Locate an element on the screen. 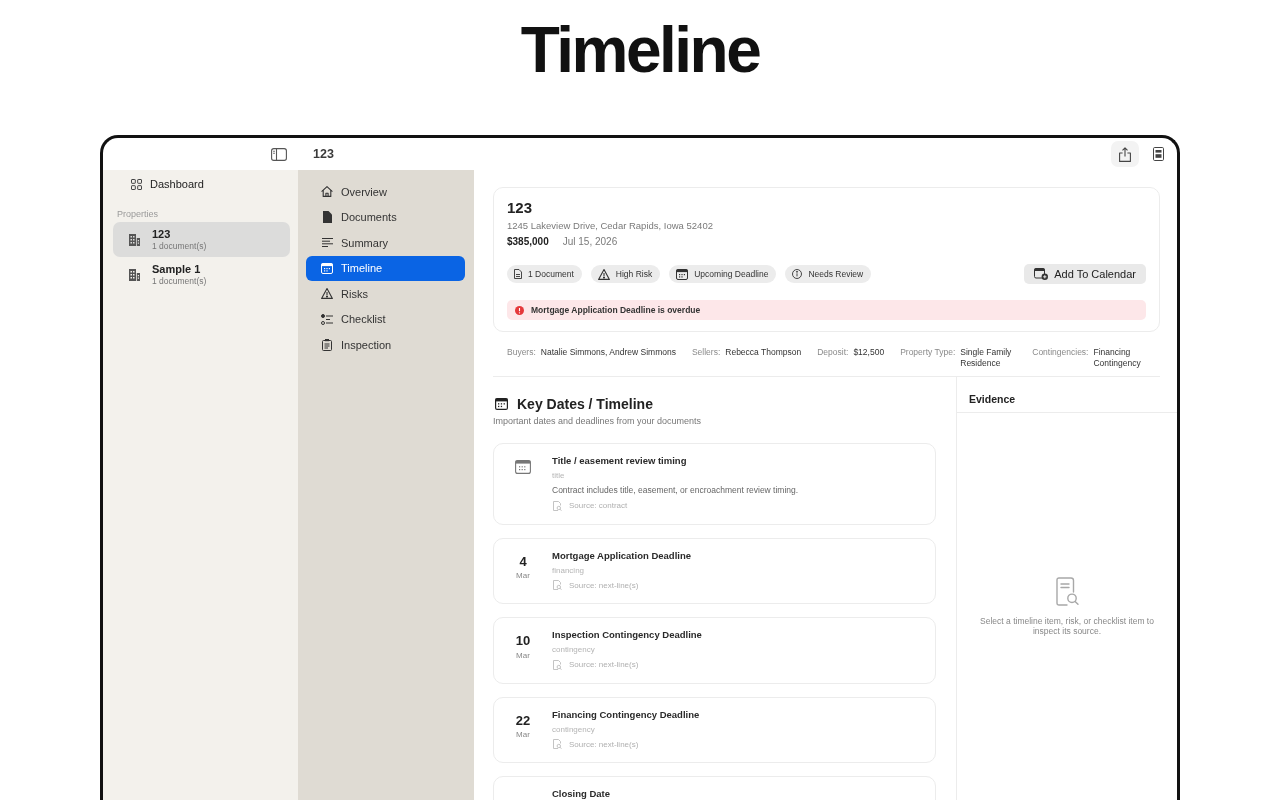 The image size is (1280, 800). property-name: 123 is located at coordinates (162, 234).